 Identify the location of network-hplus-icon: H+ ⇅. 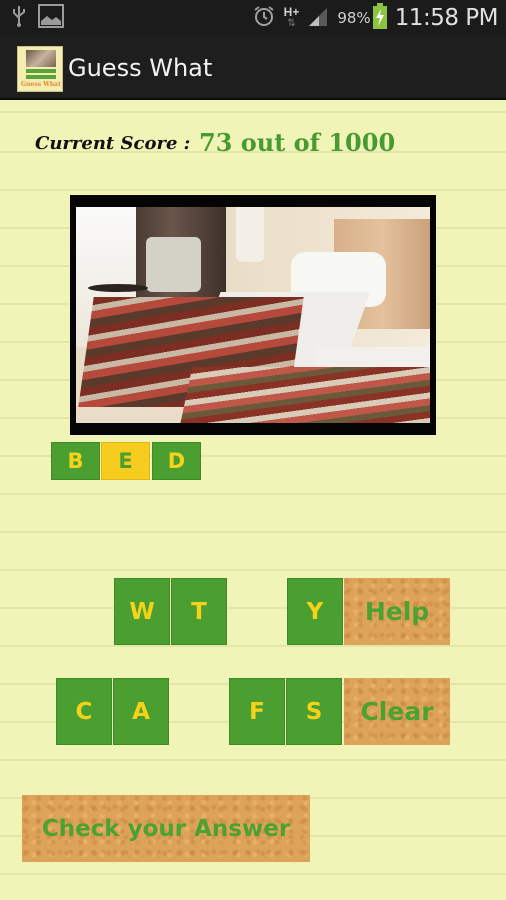
(291, 17).